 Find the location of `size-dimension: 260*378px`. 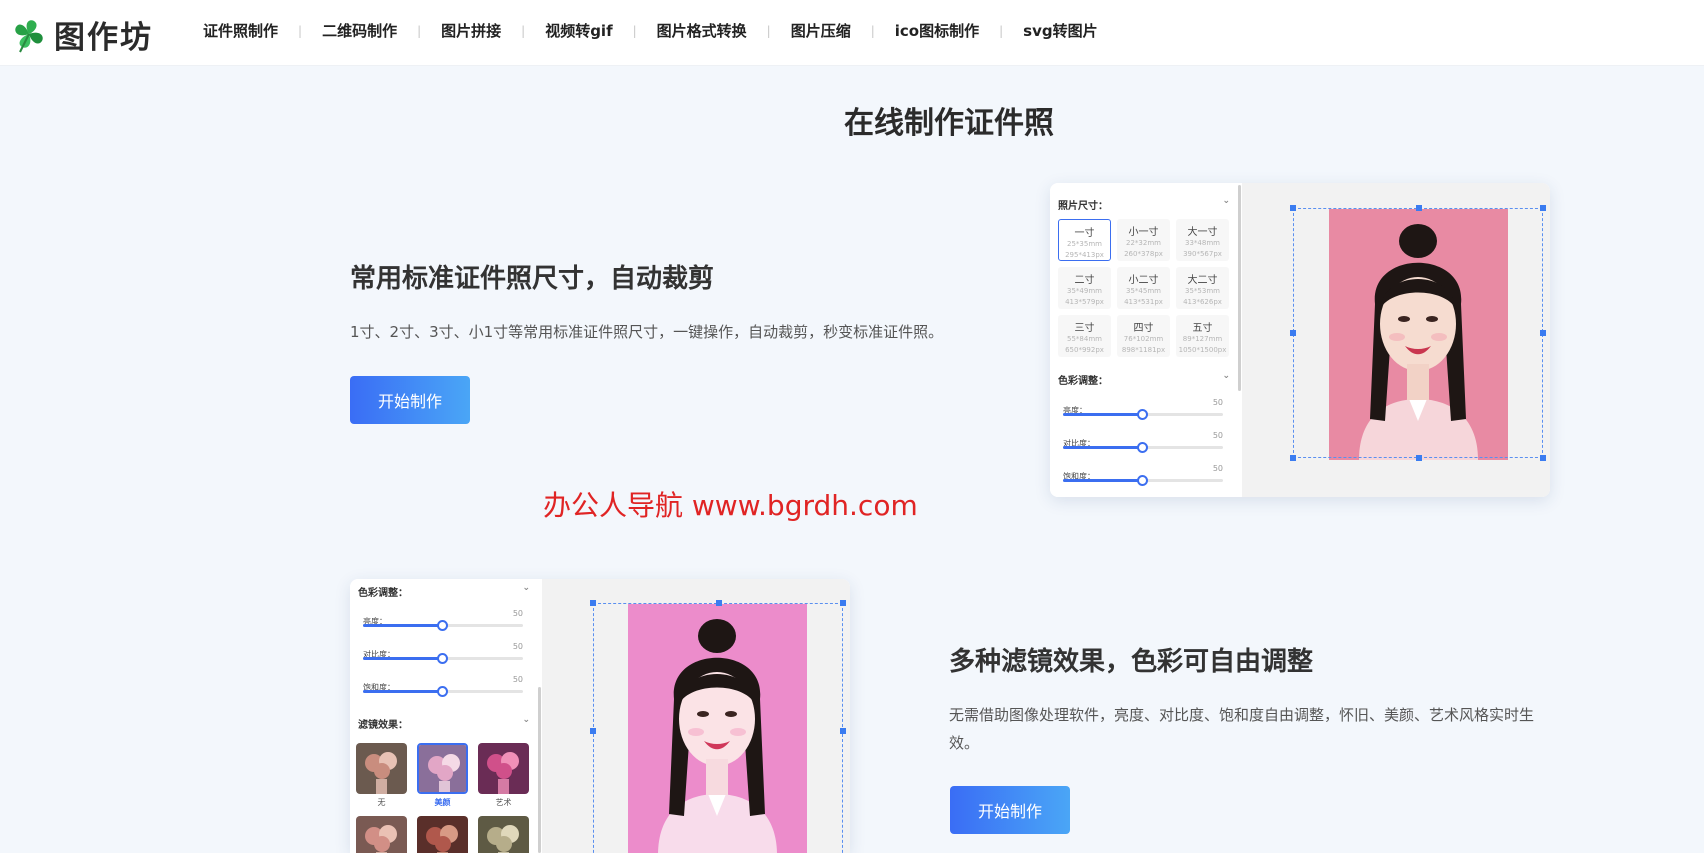

size-dimension: 260*378px is located at coordinates (1143, 254).